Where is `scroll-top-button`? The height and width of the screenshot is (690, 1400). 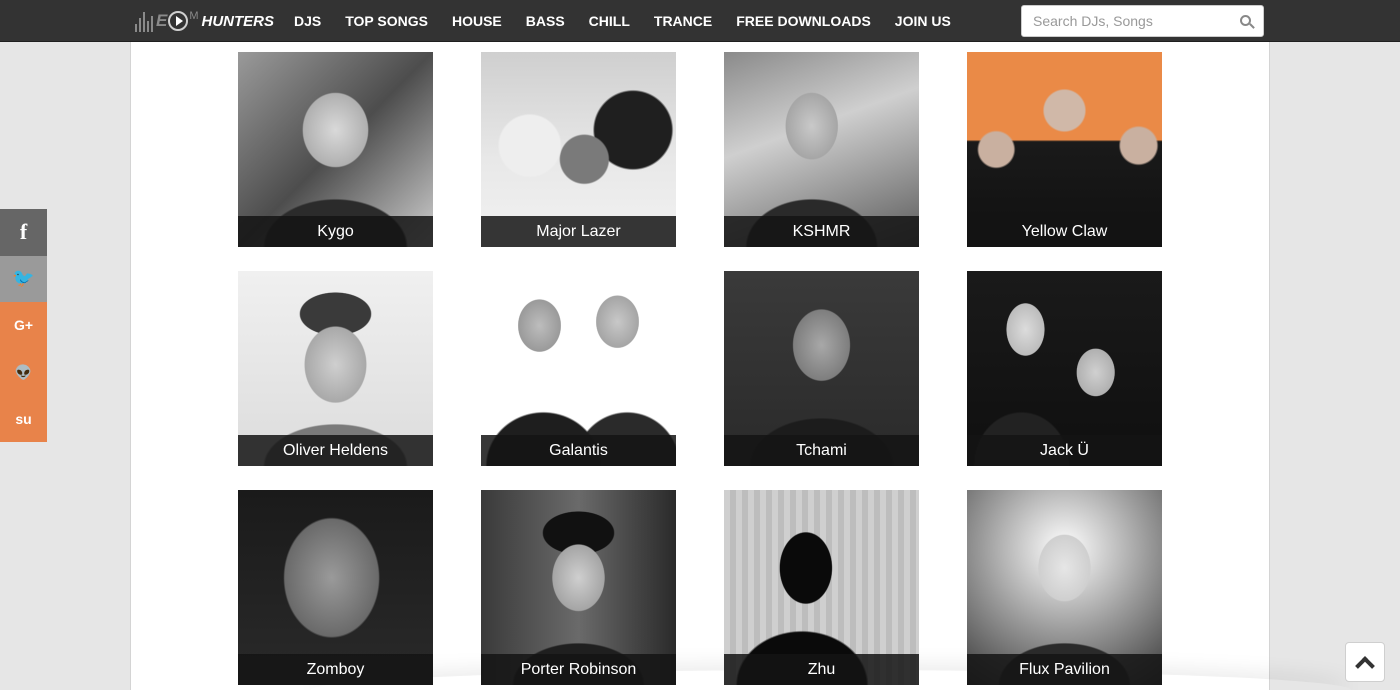
scroll-top-button is located at coordinates (1365, 662).